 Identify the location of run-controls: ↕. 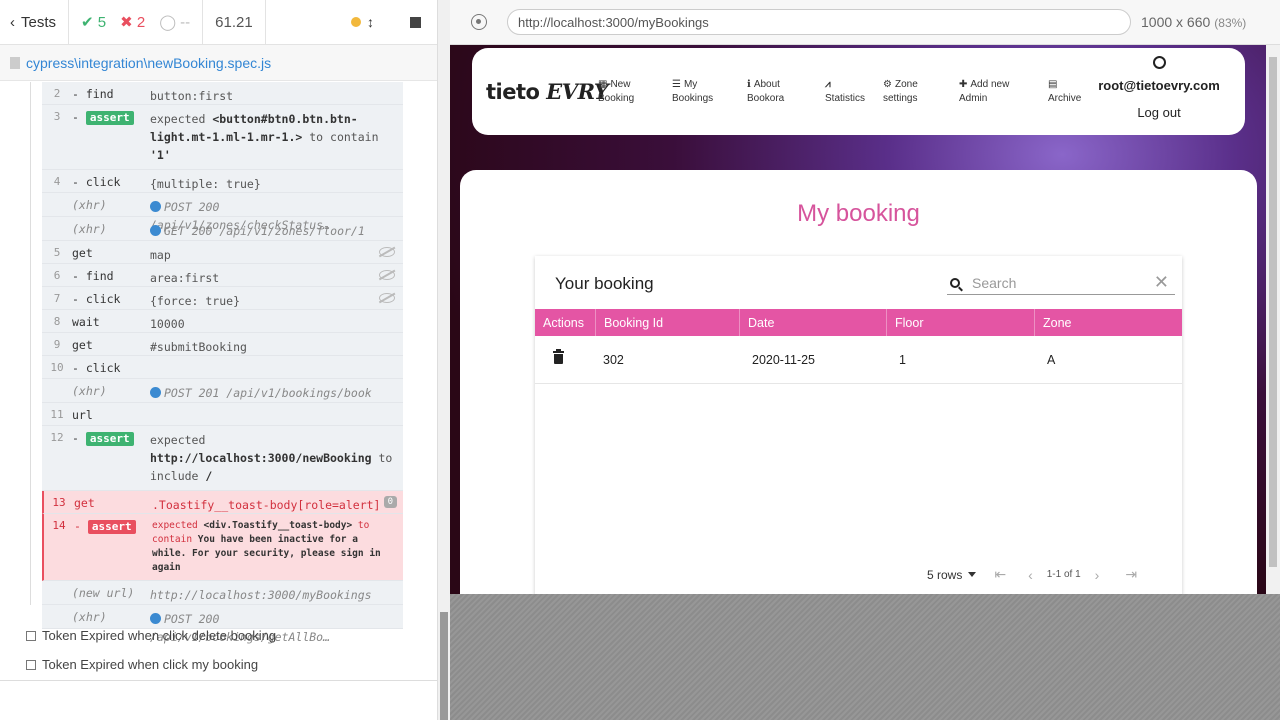
(394, 22).